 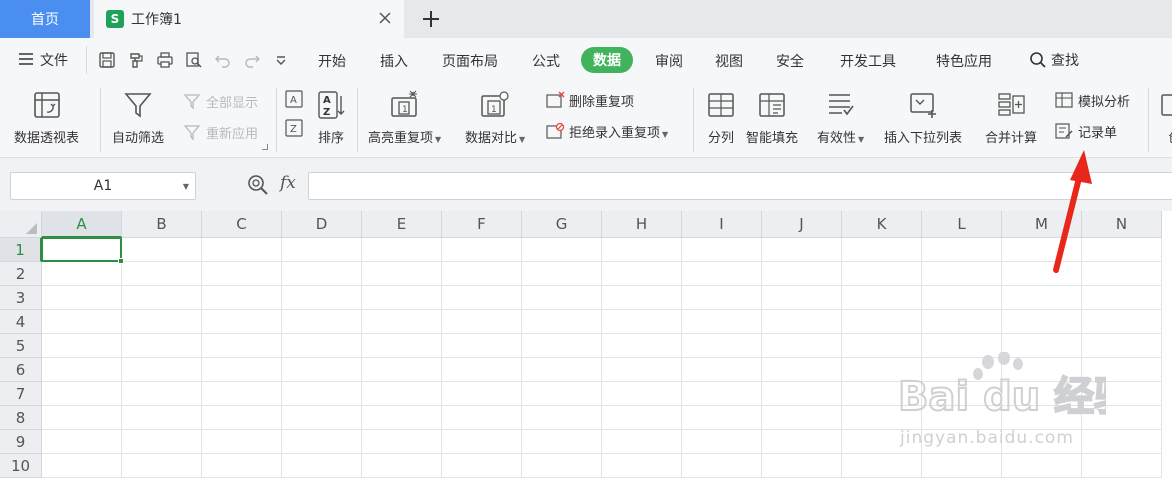 What do you see at coordinates (322, 322) in the screenshot?
I see `cell-d4` at bounding box center [322, 322].